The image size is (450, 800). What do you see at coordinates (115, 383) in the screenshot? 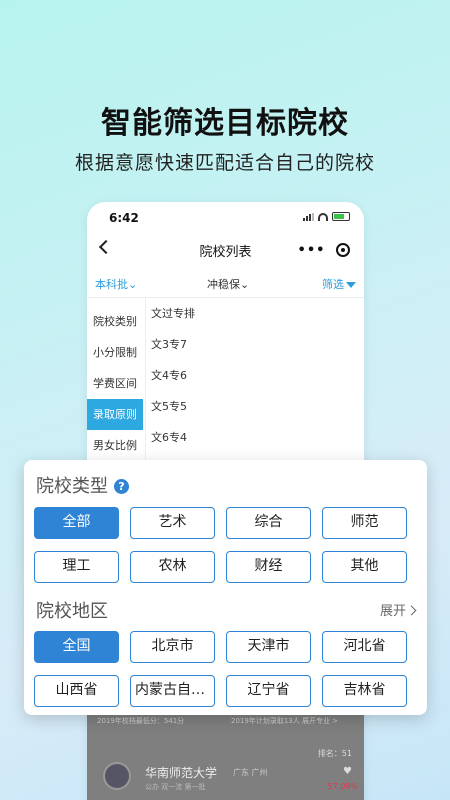
I see `side-item-tuition-range: 学费区间` at bounding box center [115, 383].